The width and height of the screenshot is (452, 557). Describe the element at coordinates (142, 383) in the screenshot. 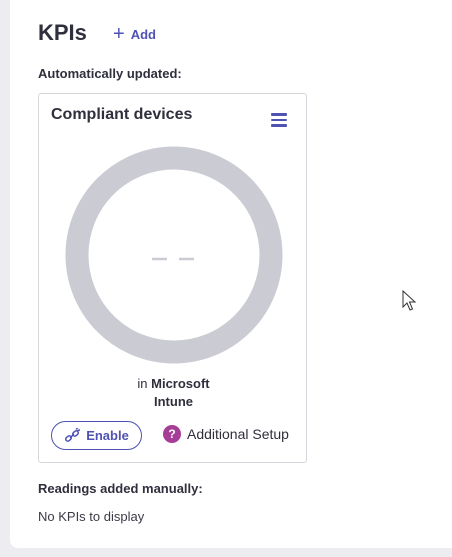

I see `source-prefix: in` at that location.